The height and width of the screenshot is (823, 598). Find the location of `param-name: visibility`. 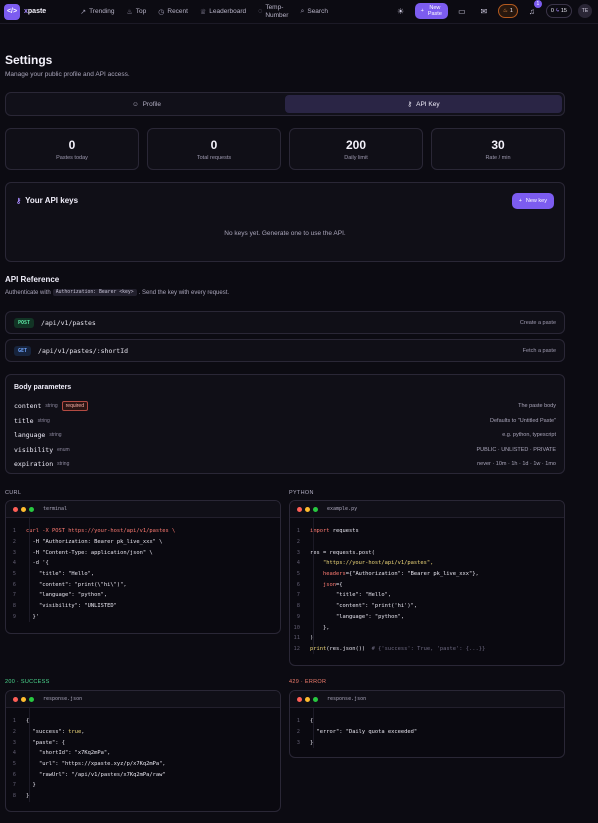

param-name: visibility is located at coordinates (34, 450).